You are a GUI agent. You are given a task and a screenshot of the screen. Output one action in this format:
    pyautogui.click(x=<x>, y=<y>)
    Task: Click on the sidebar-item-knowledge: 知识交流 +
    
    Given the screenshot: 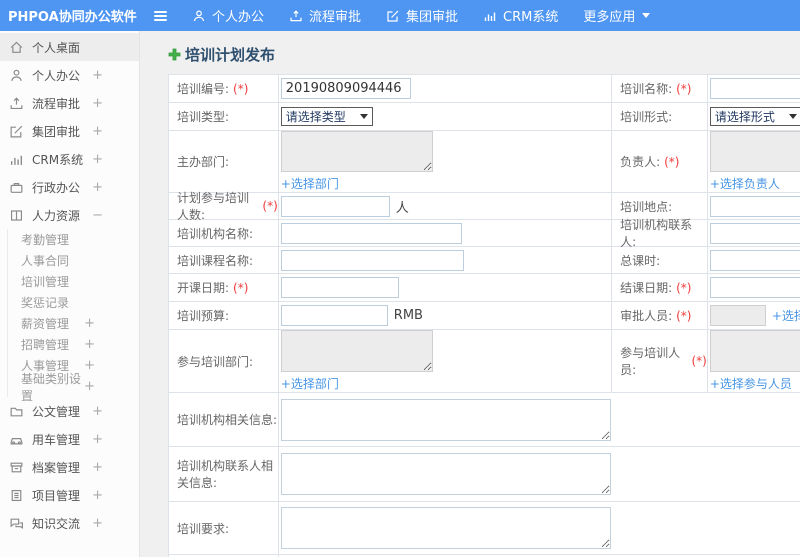 What is the action you would take?
    pyautogui.click(x=69, y=523)
    